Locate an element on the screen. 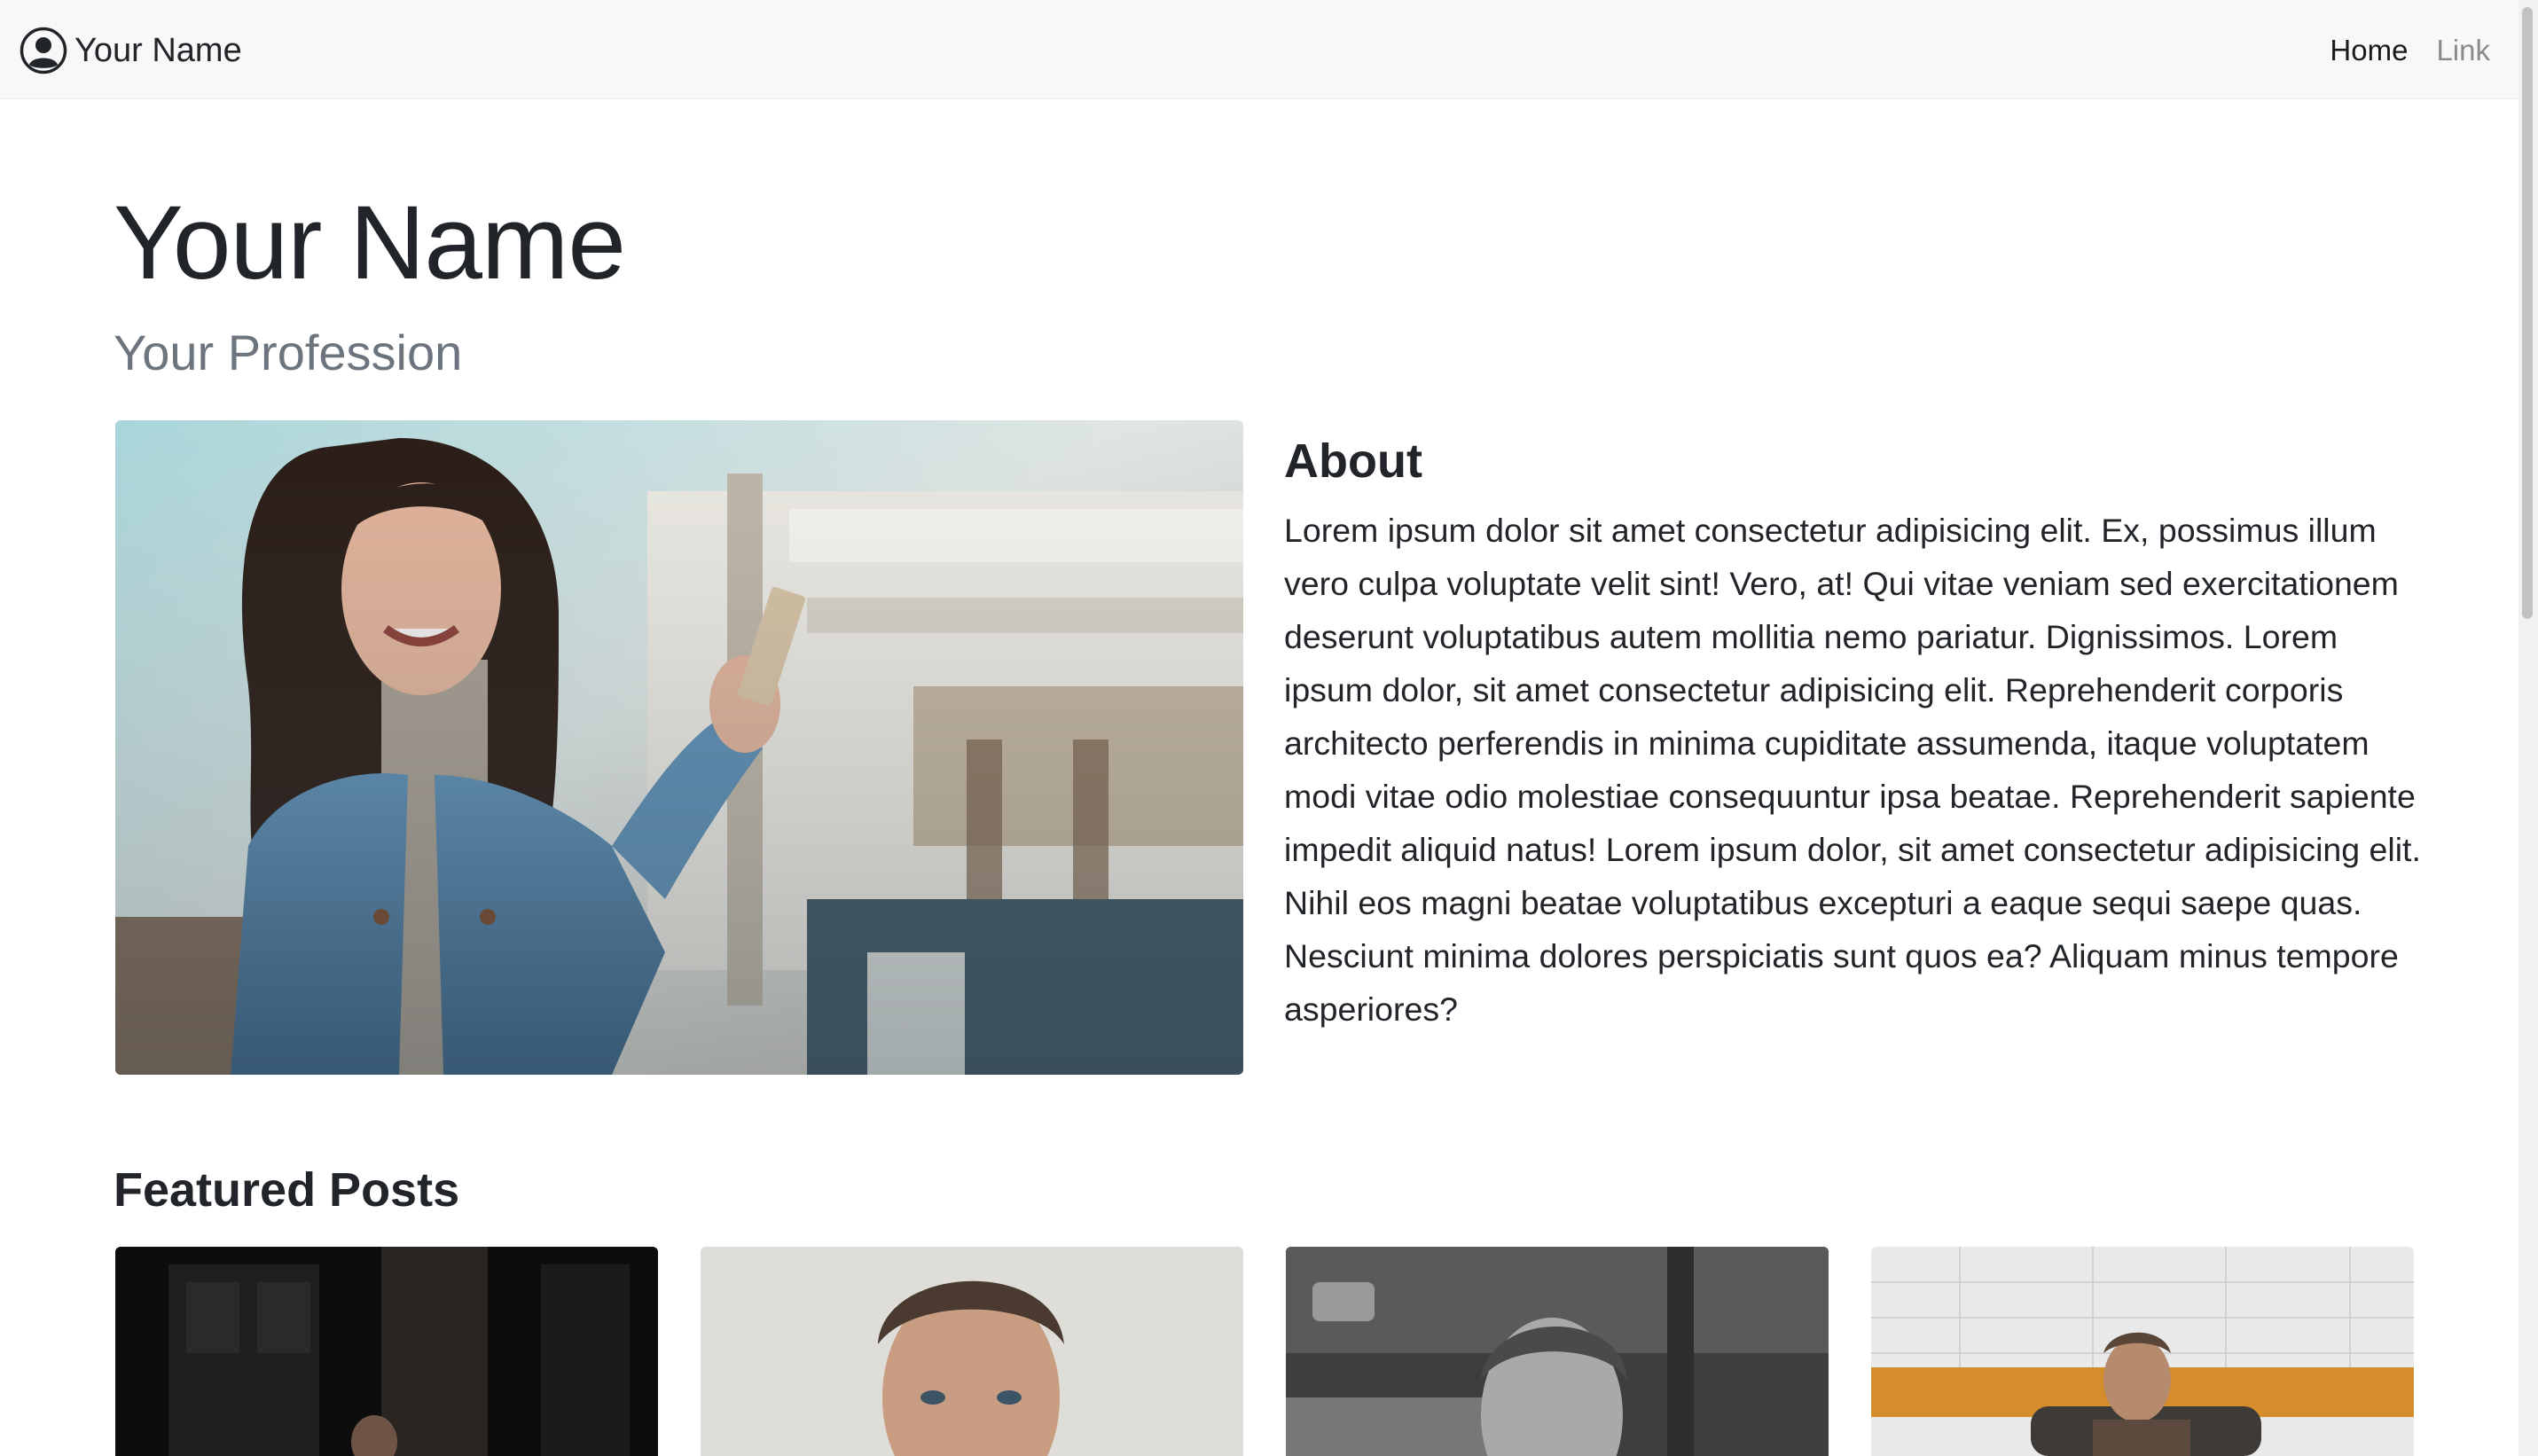  nav-link-home: Home is located at coordinates (2369, 50).